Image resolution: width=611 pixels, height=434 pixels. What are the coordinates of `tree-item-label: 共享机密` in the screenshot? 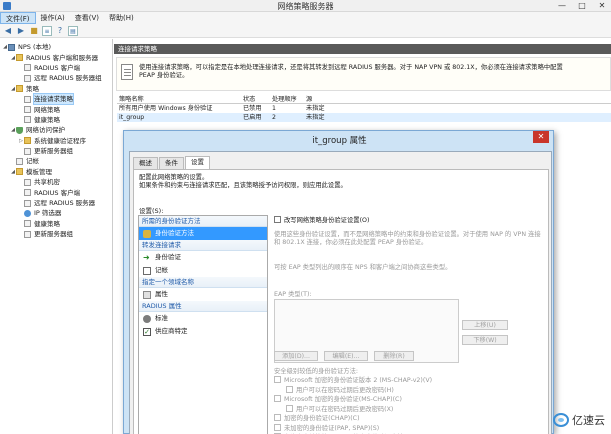 It's located at (47, 182).